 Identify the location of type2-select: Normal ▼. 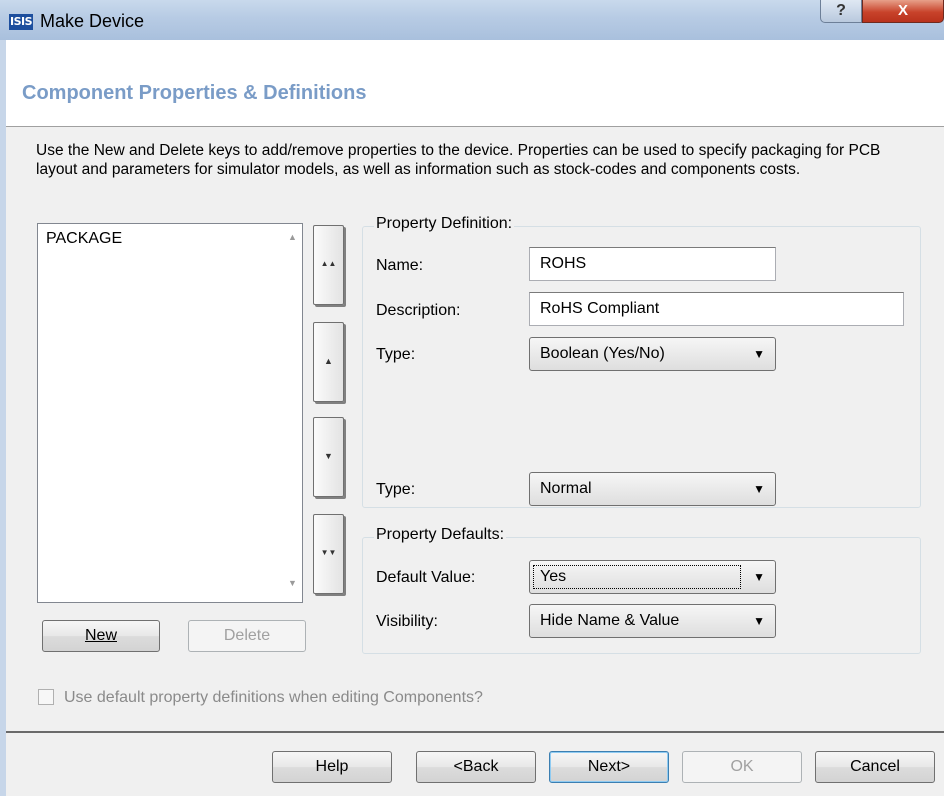
(652, 489).